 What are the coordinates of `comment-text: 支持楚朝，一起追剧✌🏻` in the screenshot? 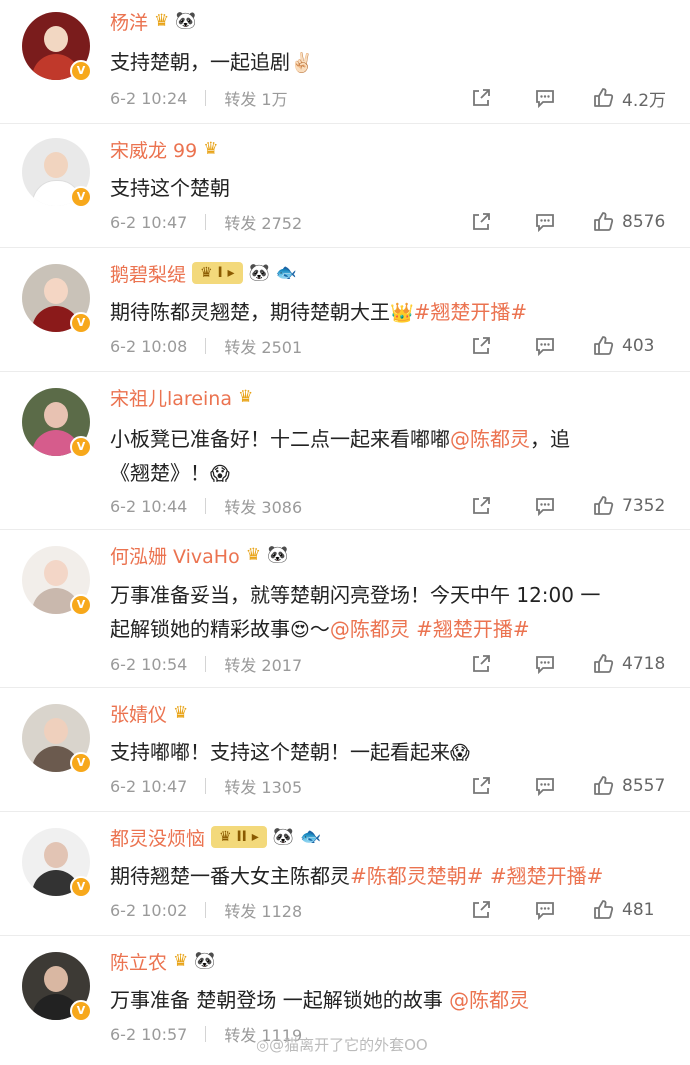 It's located at (212, 62).